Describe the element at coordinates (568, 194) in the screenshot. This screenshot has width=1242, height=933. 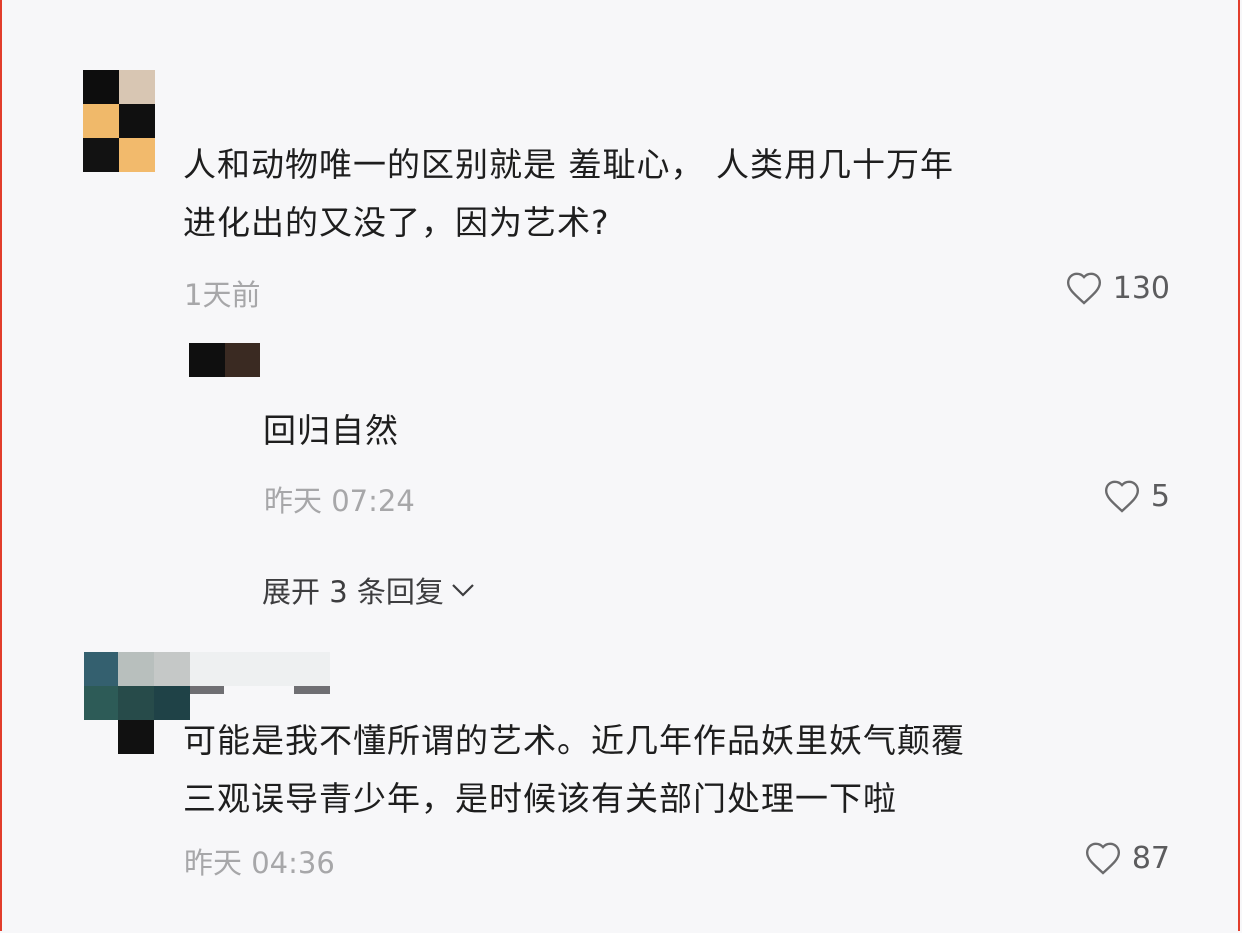
I see `comment-body: 人和动物唯一的区别就是 羞耻心， 人类用几十万年 进化出的又没了，因为艺术?` at that location.